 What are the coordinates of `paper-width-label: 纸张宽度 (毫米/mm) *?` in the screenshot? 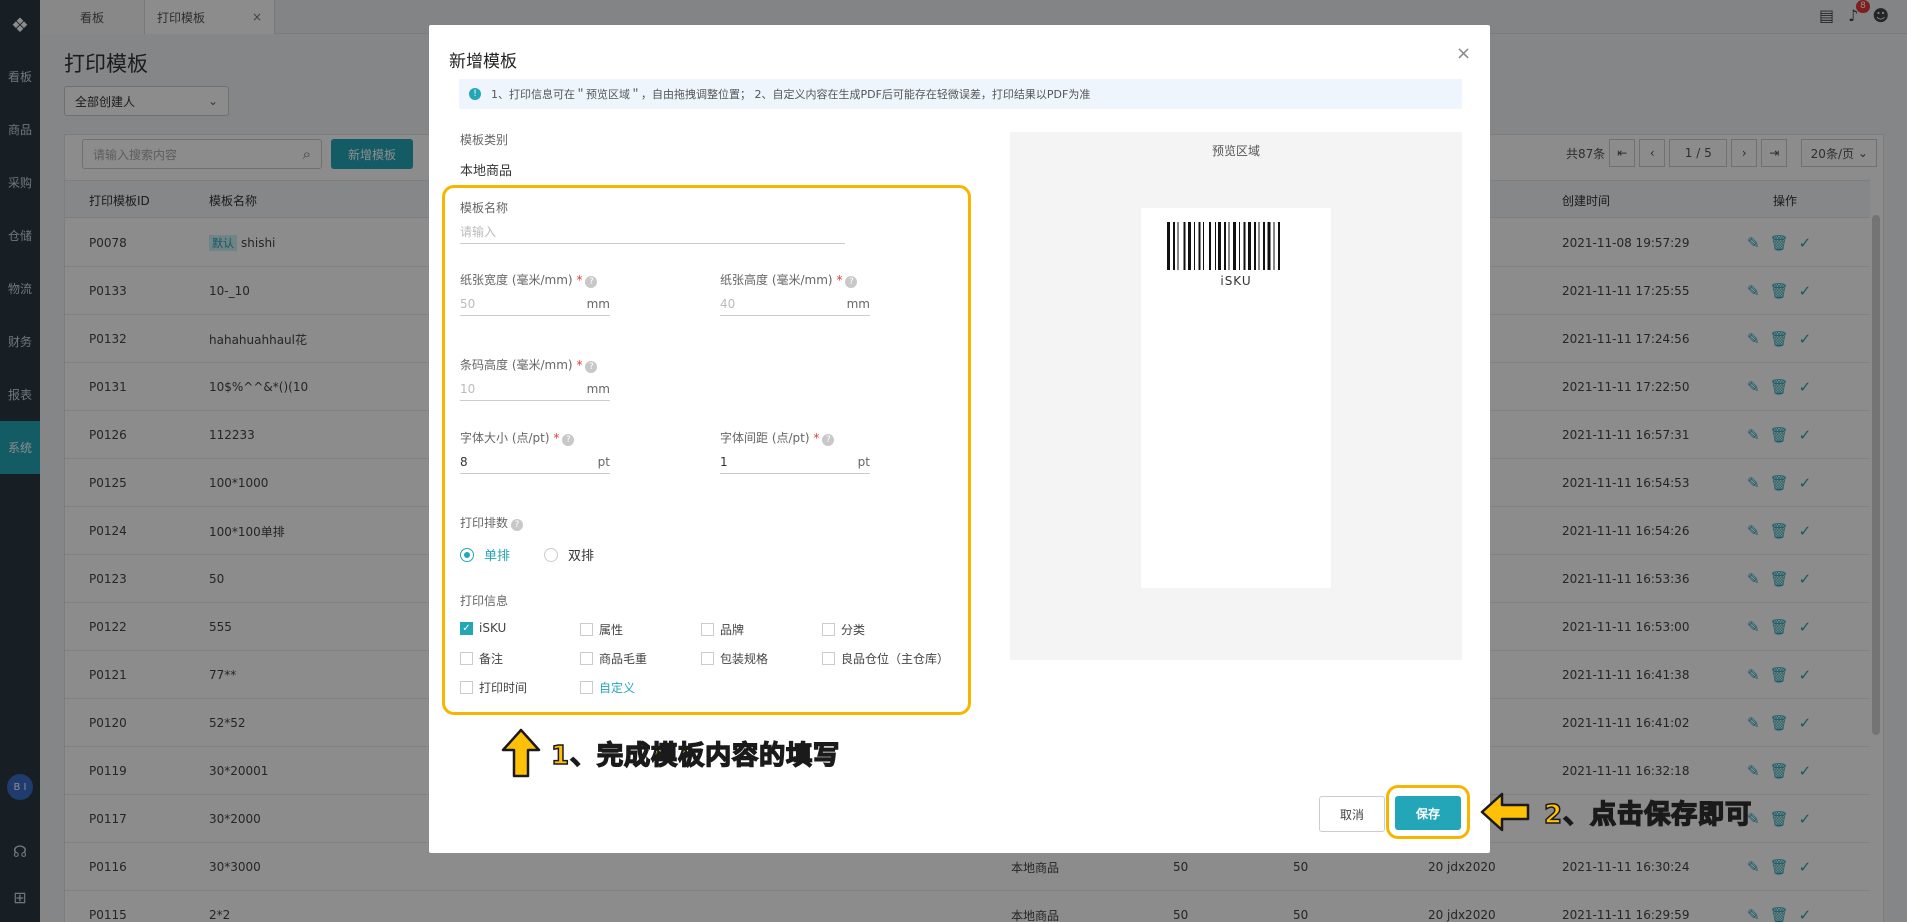 It's located at (529, 279).